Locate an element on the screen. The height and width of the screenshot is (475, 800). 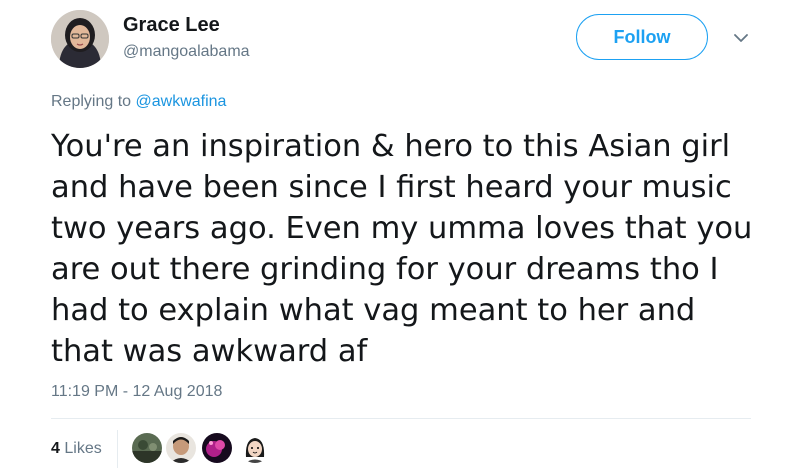
reply-context: Replying to @awkwafina is located at coordinates (138, 102).